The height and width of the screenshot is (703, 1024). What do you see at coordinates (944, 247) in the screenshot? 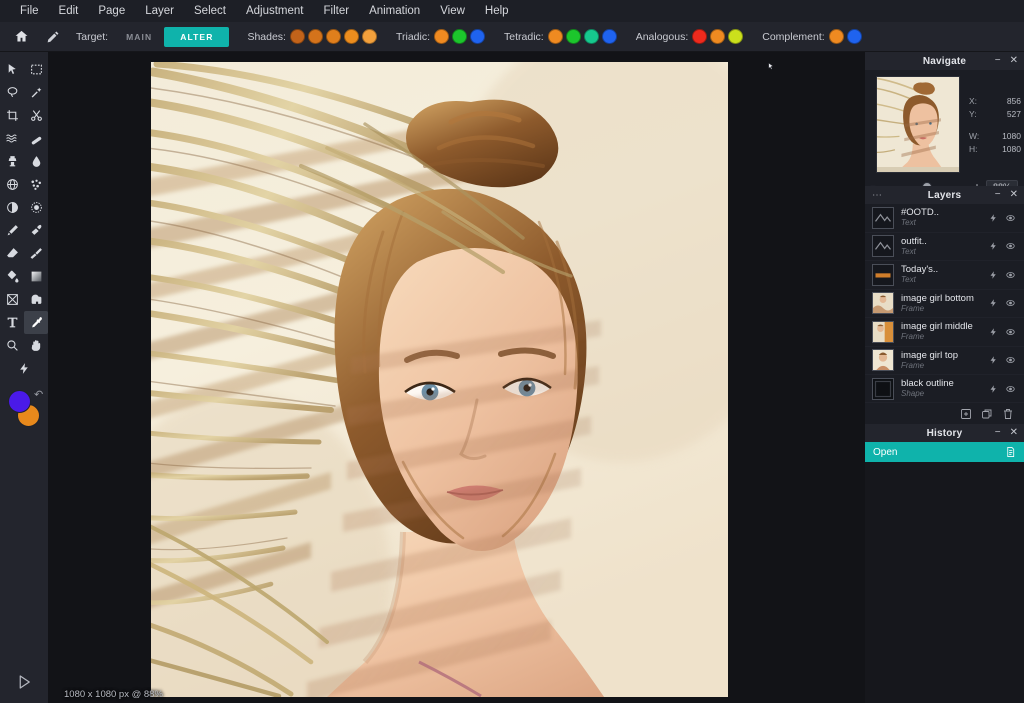
I see `table-row: outfit.. Text` at bounding box center [944, 247].